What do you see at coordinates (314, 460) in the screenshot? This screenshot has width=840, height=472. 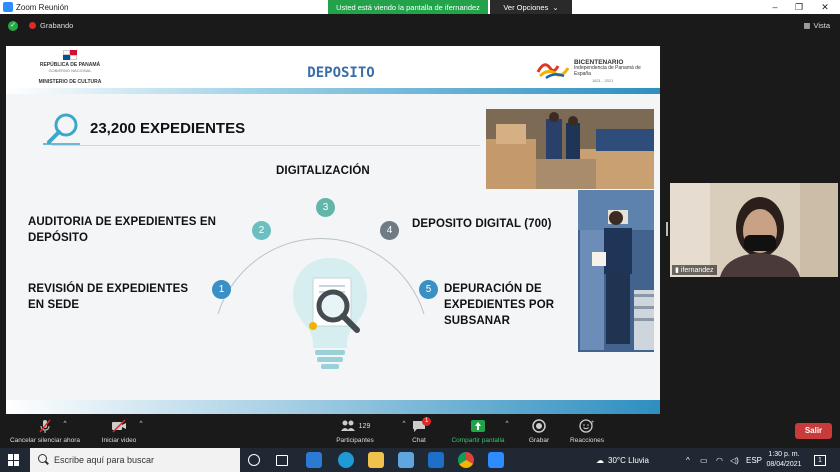 I see `store-icon` at bounding box center [314, 460].